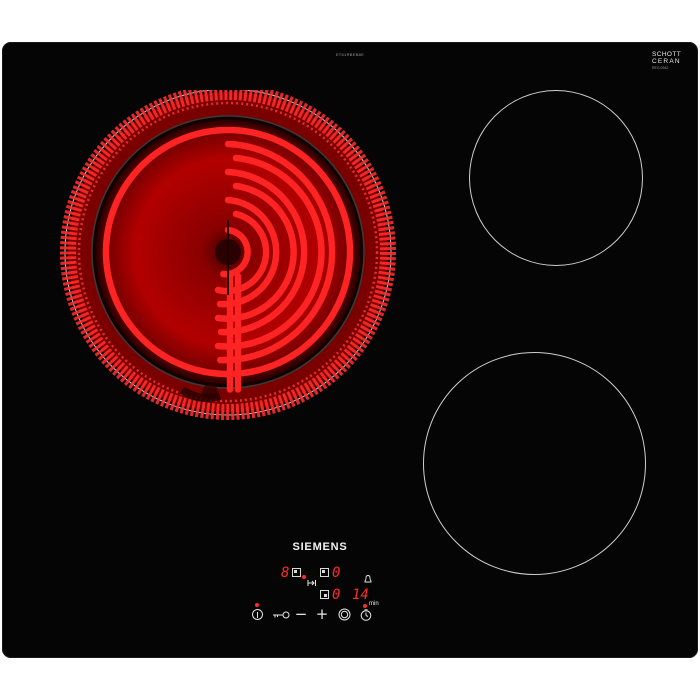 The image size is (700, 700). Describe the element at coordinates (360, 595) in the screenshot. I see `timer-minutes-display: 14` at that location.